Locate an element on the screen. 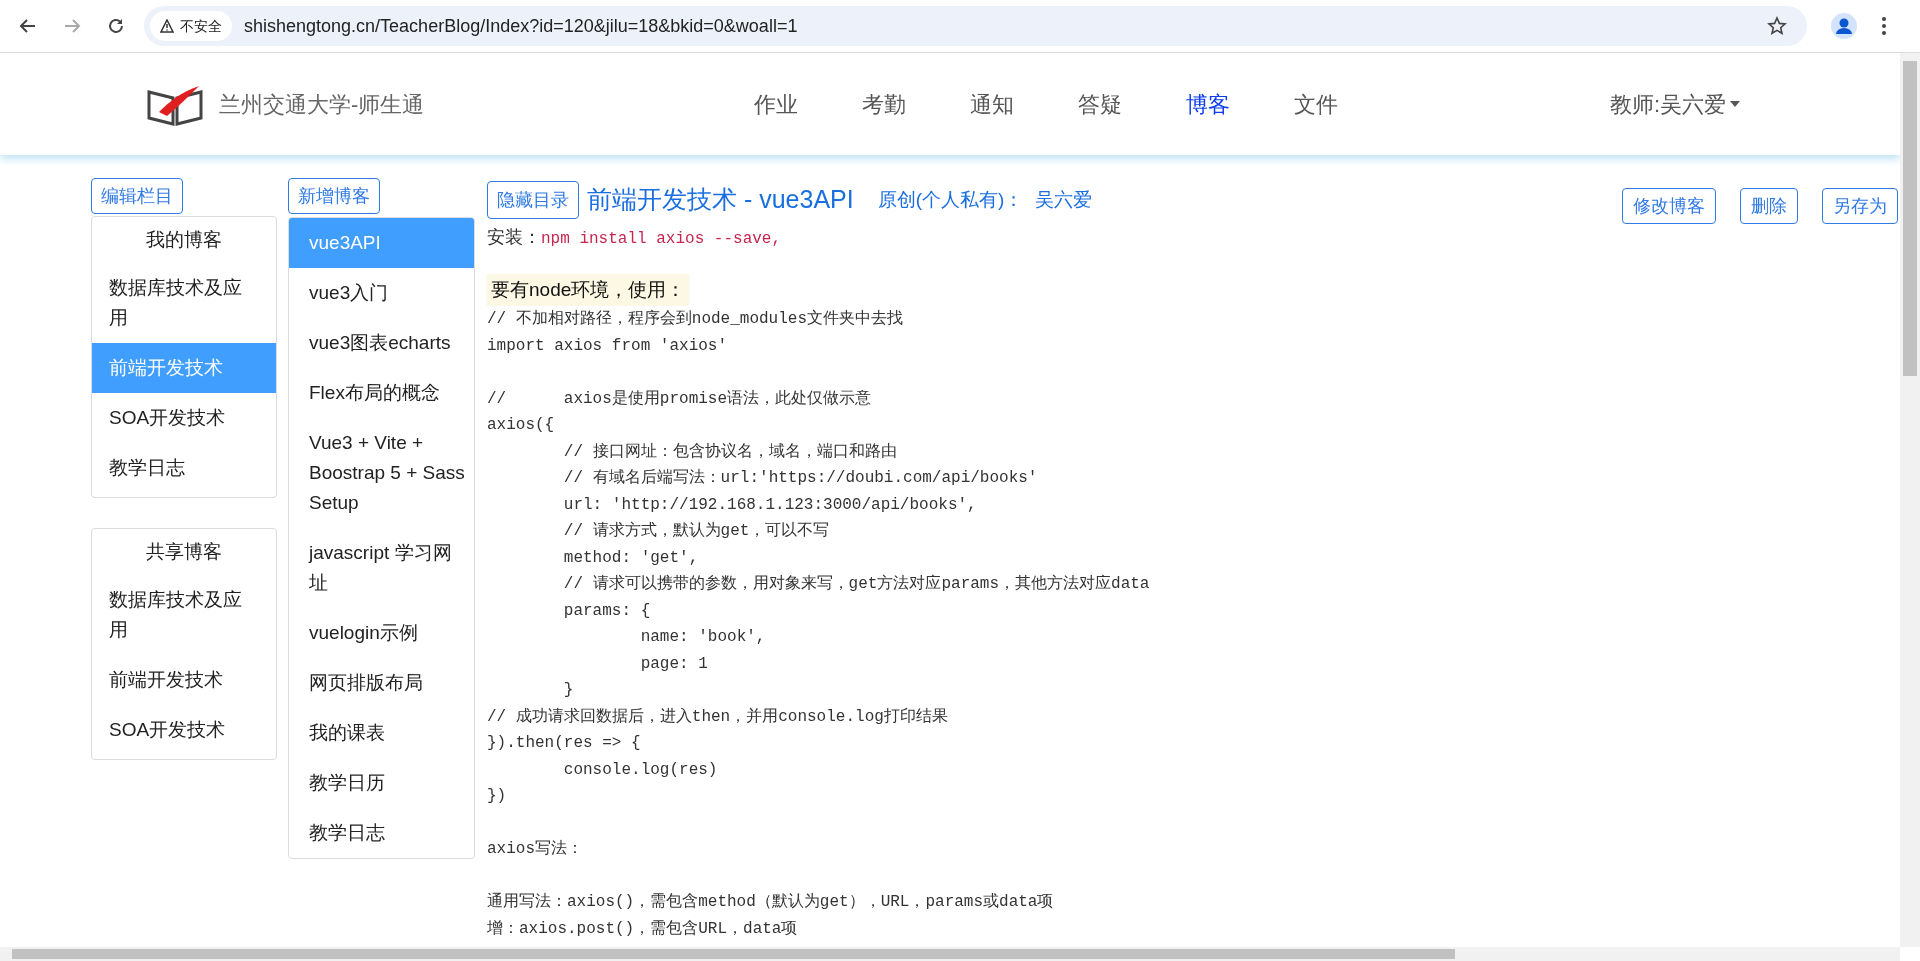 This screenshot has width=1920, height=961. vertical-scrollbar is located at coordinates (1910, 500).